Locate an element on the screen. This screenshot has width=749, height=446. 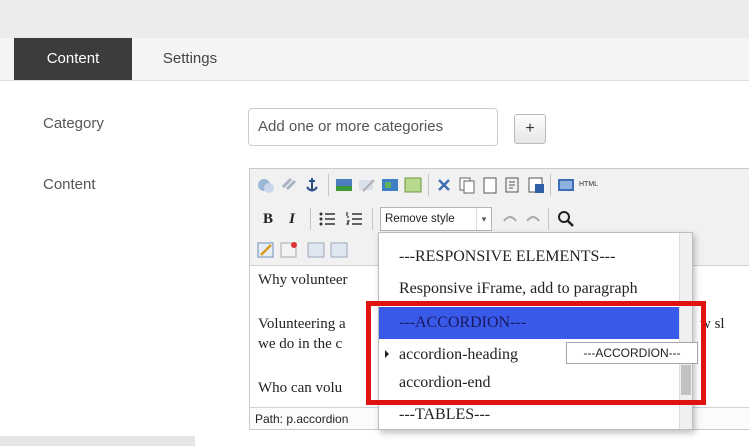
spellcheck-icon is located at coordinates (266, 185).